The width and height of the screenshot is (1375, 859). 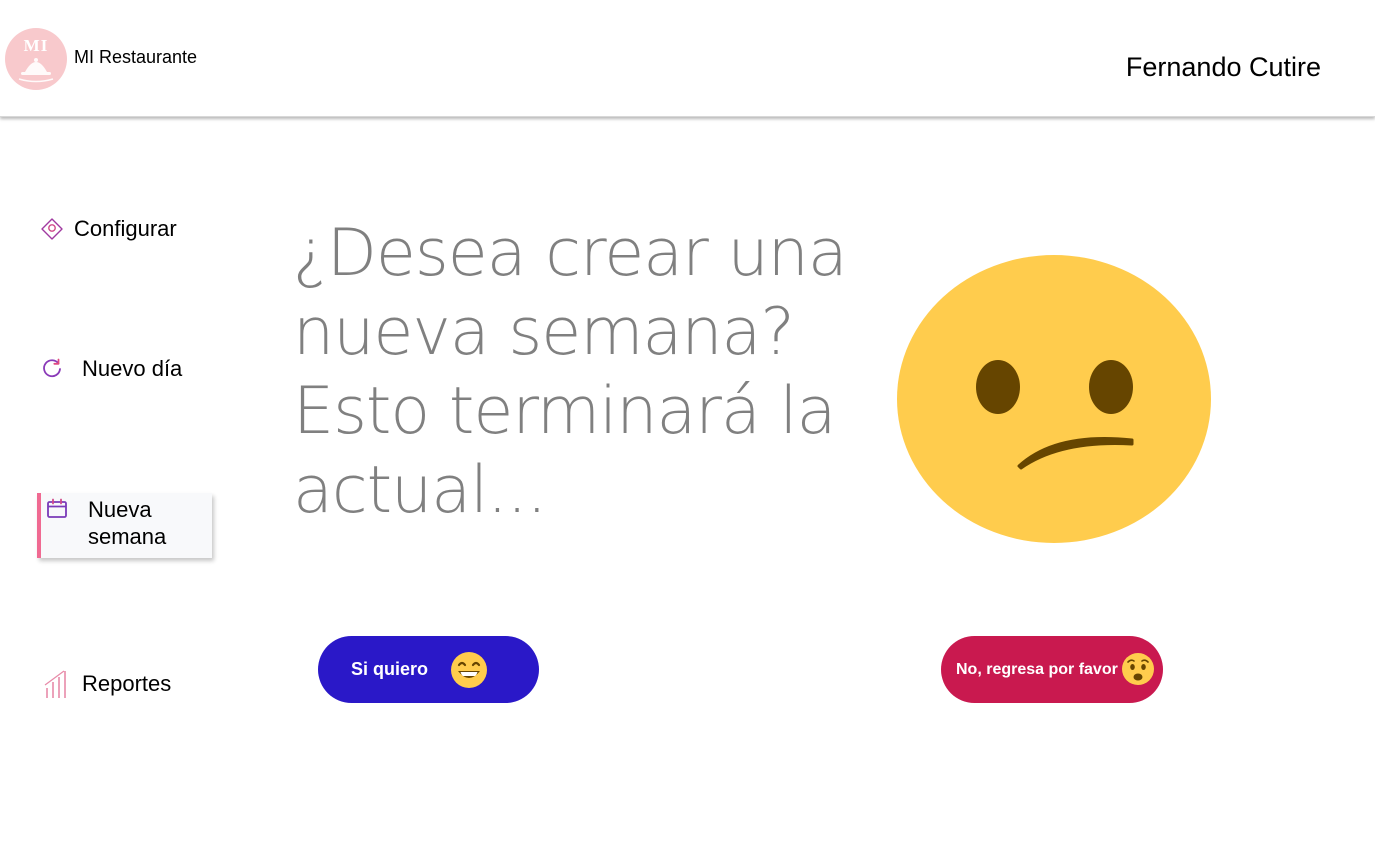 What do you see at coordinates (36, 70) in the screenshot?
I see `cloche-icon` at bounding box center [36, 70].